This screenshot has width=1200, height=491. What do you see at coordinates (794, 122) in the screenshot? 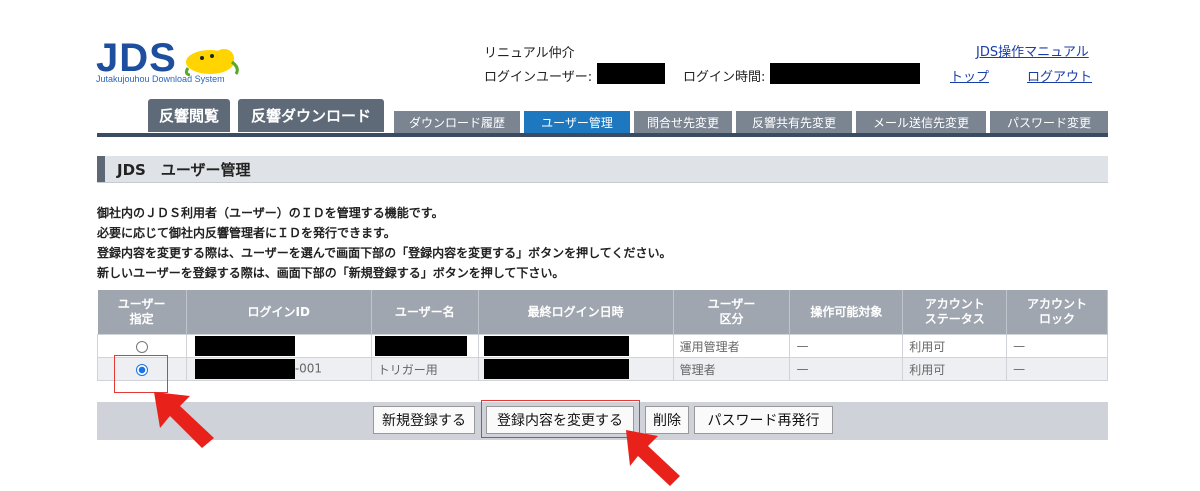
I see `tab-share-change: 反響共有先変更` at bounding box center [794, 122].